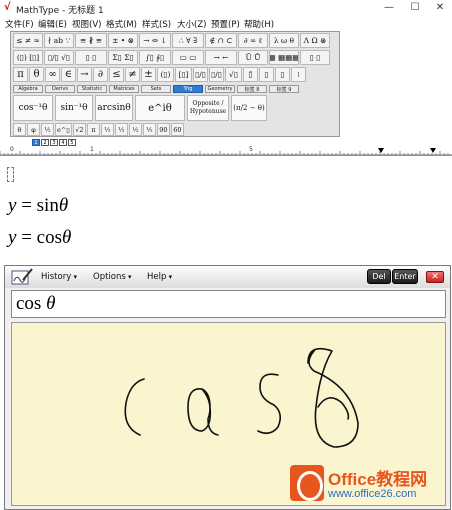 This screenshot has width=452, height=510. I want to click on panel-close-button: ✕, so click(435, 277).